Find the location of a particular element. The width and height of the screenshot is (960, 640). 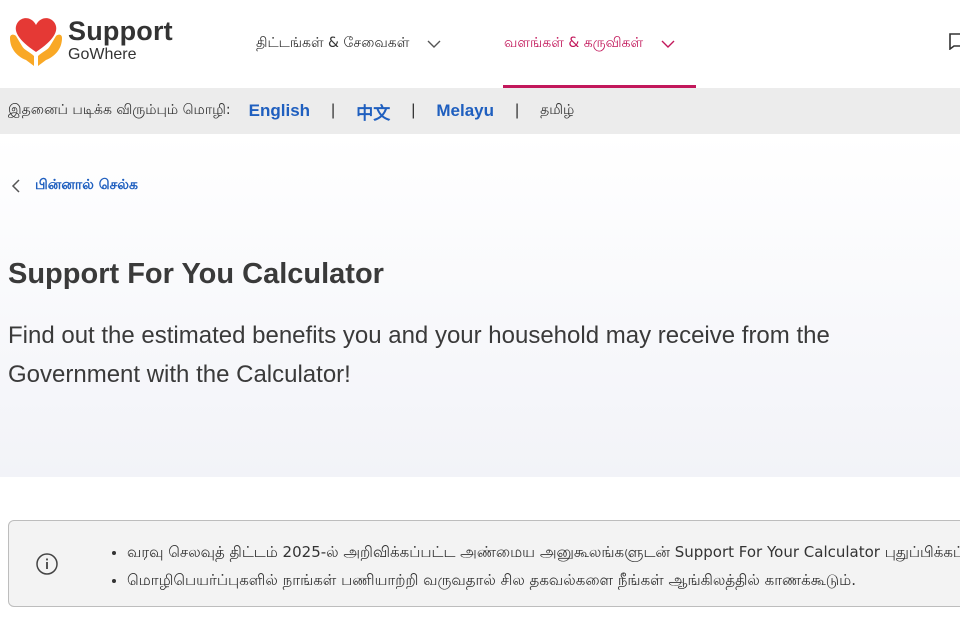

logo-title: Support is located at coordinates (120, 31).